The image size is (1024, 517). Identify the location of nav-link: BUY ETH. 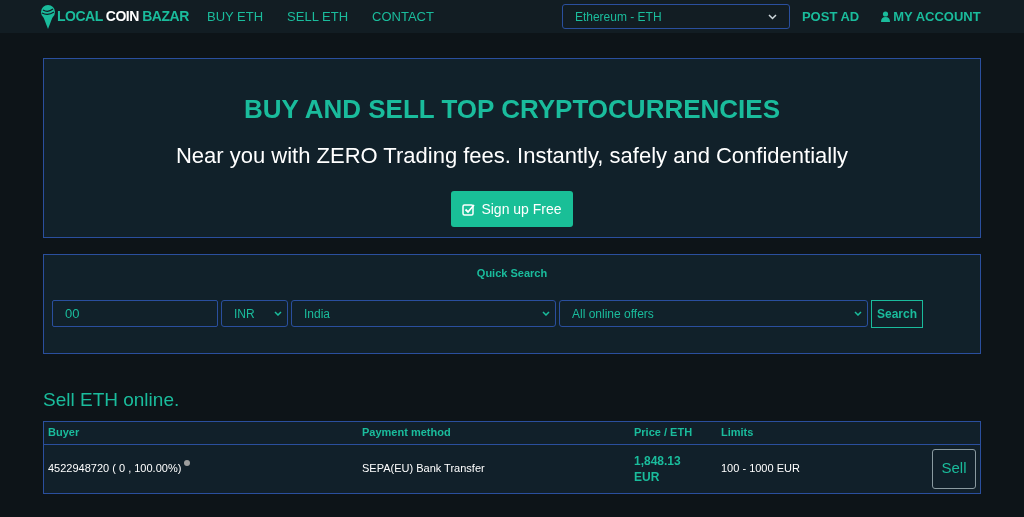
(235, 16).